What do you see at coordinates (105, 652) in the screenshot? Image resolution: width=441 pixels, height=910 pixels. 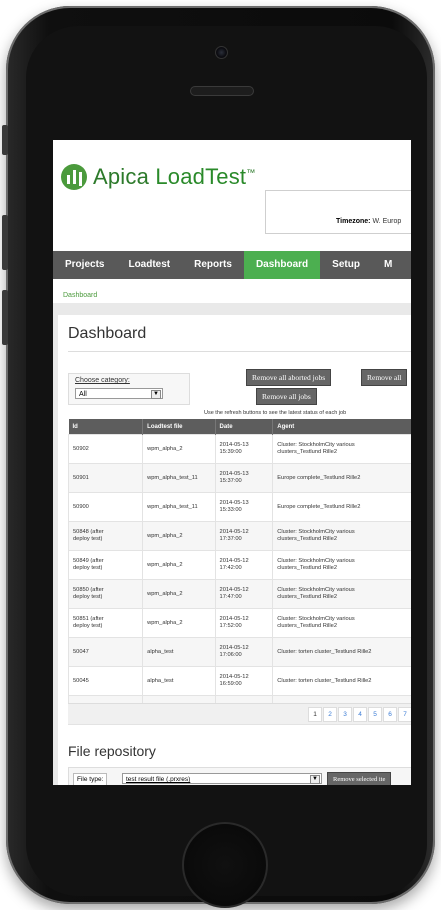 I see `cell-id: 50047` at bounding box center [105, 652].